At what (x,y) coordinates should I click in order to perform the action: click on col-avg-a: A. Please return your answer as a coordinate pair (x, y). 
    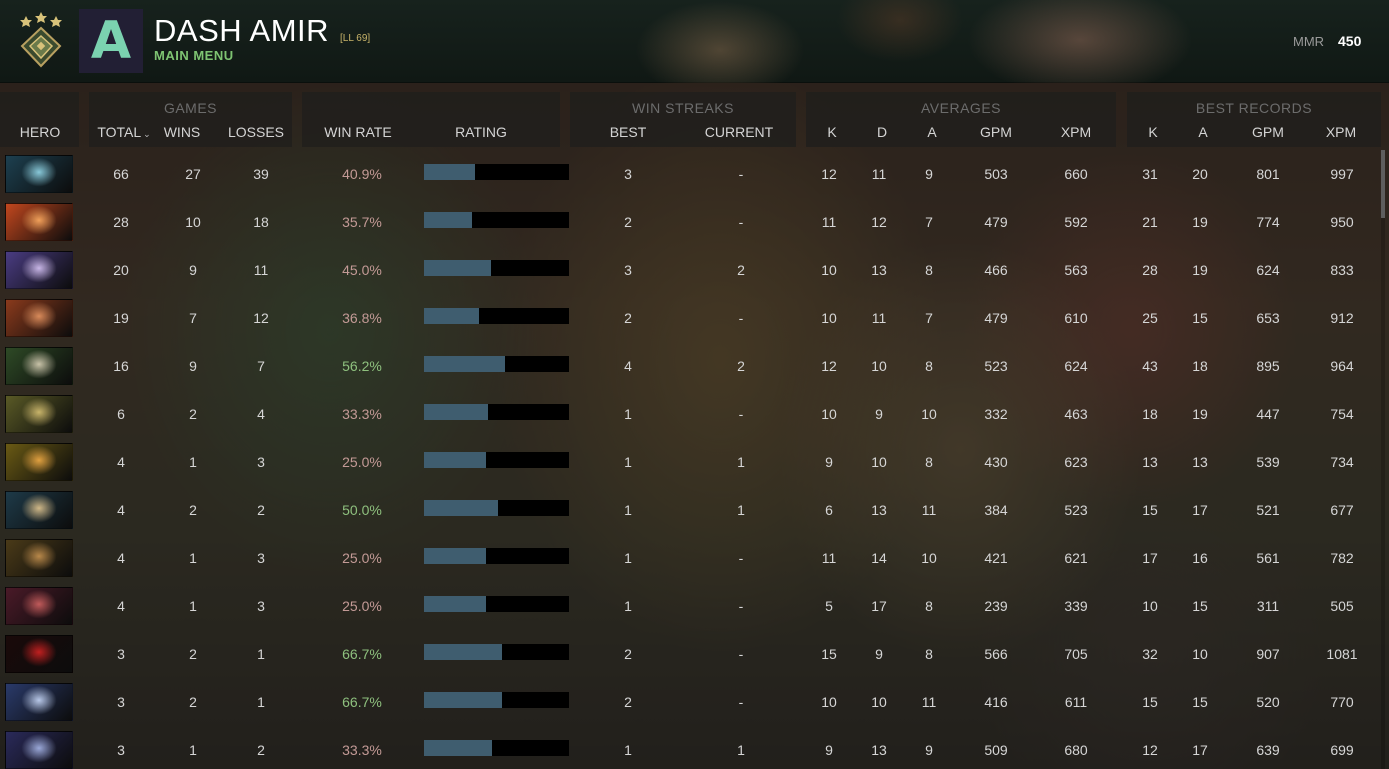
    Looking at the image, I should click on (932, 132).